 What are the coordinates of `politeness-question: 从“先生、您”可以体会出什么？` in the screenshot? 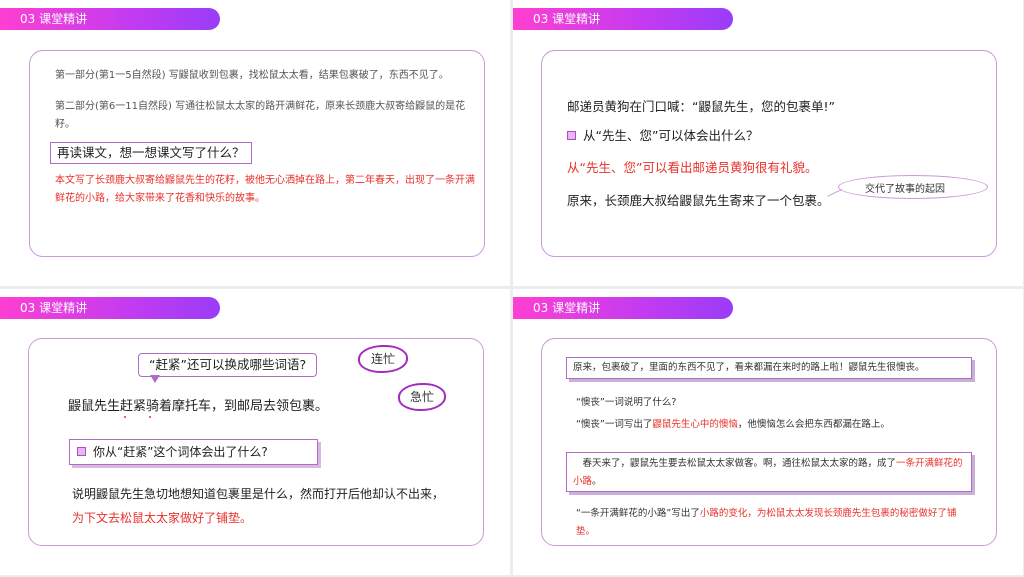 It's located at (662, 134).